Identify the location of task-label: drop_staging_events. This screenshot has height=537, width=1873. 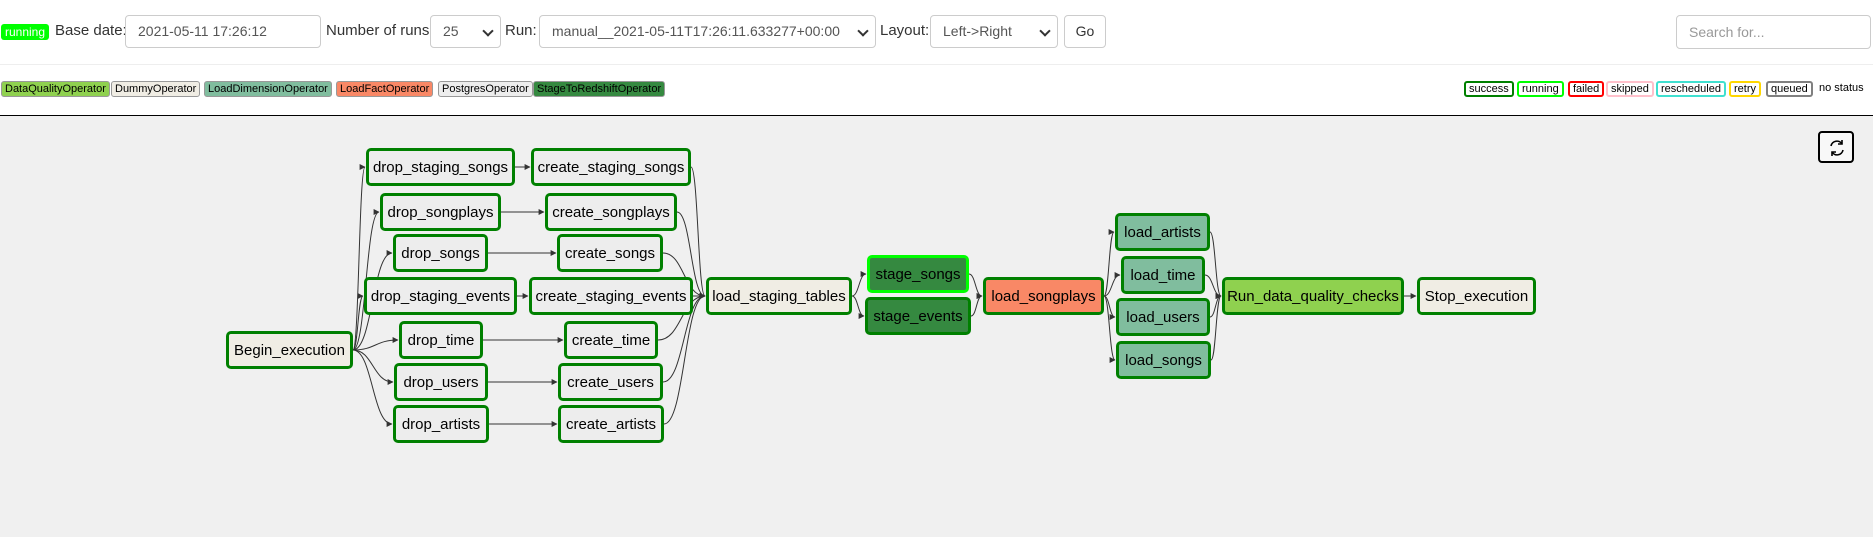
(440, 296).